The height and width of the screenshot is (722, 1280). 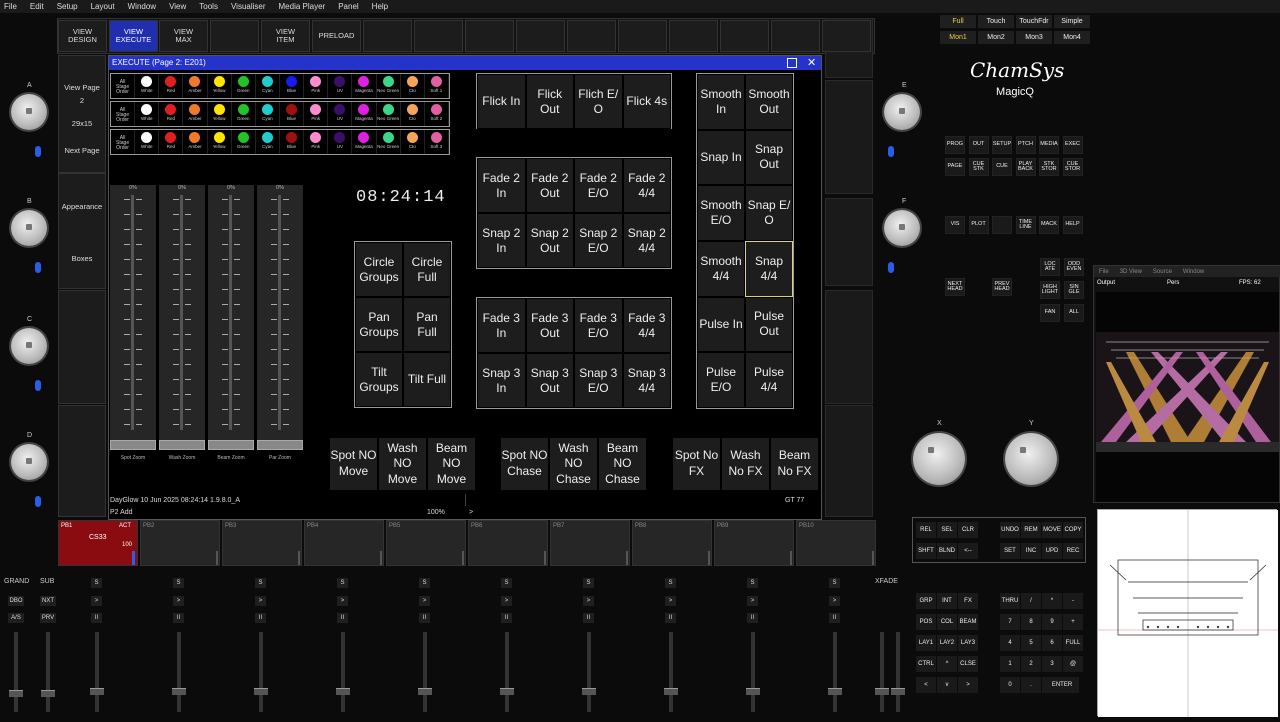 What do you see at coordinates (82, 36) in the screenshot?
I see `view-button-0: VIEW DESIGN` at bounding box center [82, 36].